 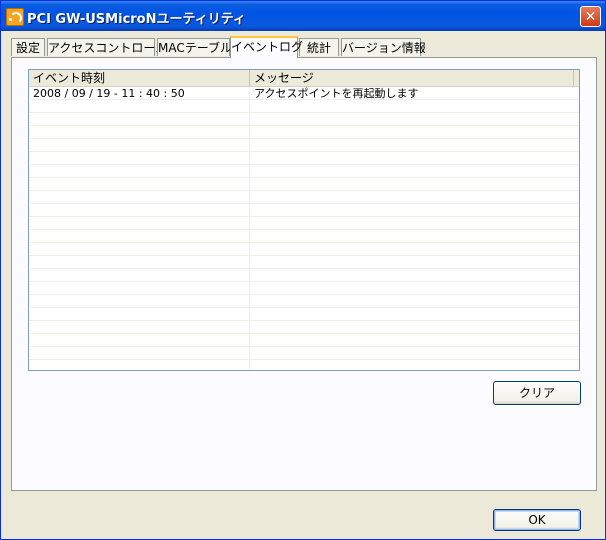 I want to click on list-header: イベント時刻 メッセージ, so click(x=304, y=78).